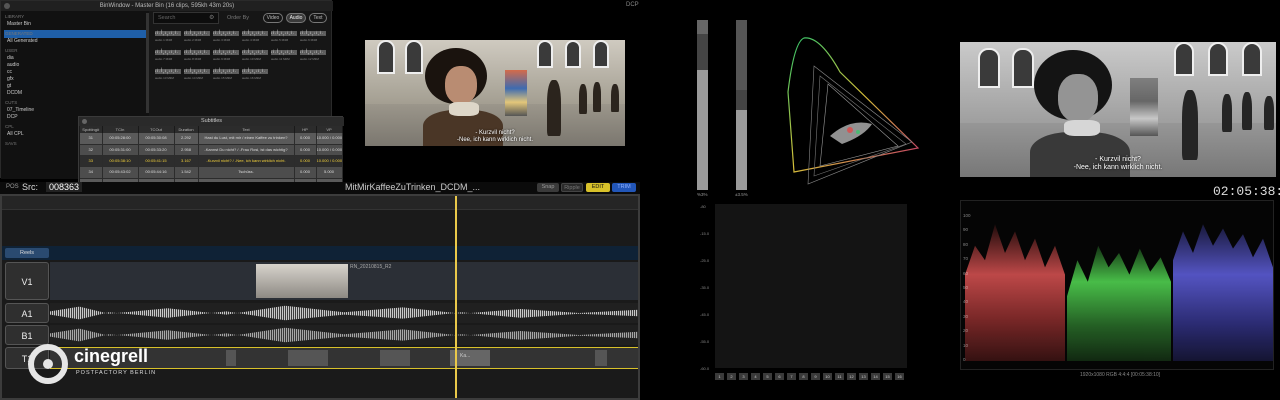  What do you see at coordinates (329, 150) in the screenshot?
I see `table-cell: 10.000 / 0.000` at bounding box center [329, 150].